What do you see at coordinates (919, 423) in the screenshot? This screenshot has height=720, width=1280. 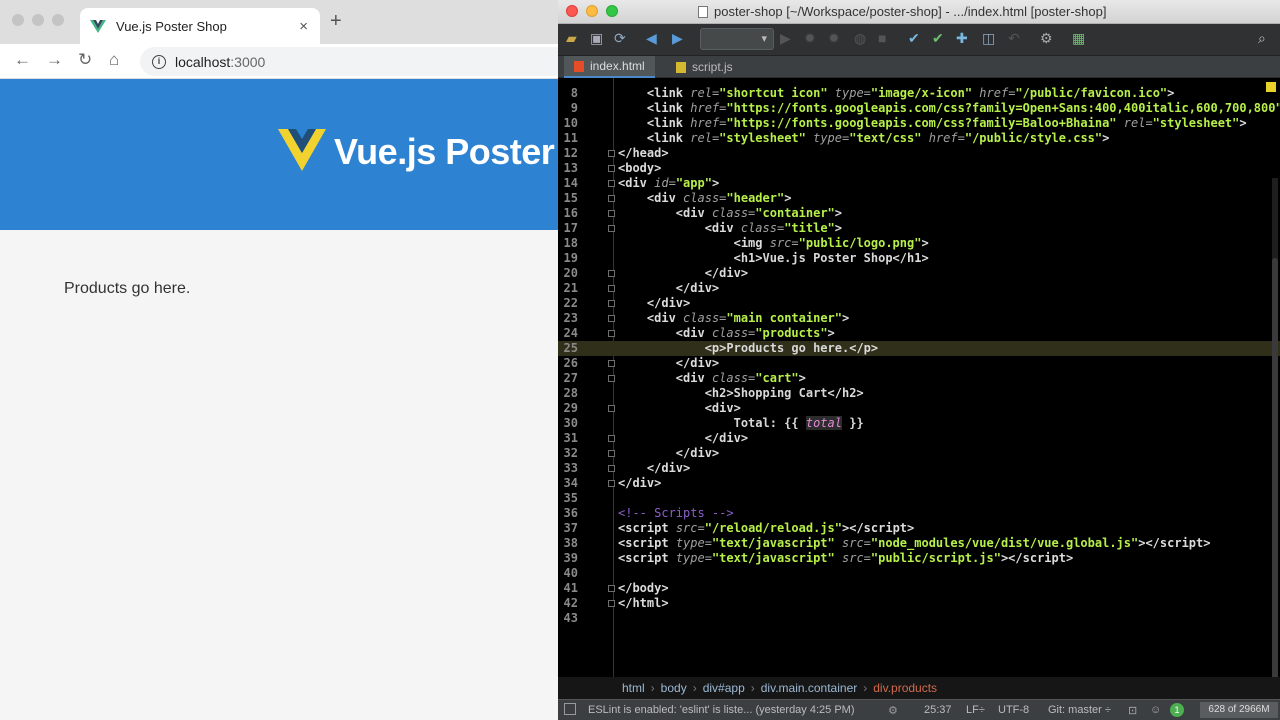 I see `code-line: 30 Total: {{ total }}` at bounding box center [919, 423].